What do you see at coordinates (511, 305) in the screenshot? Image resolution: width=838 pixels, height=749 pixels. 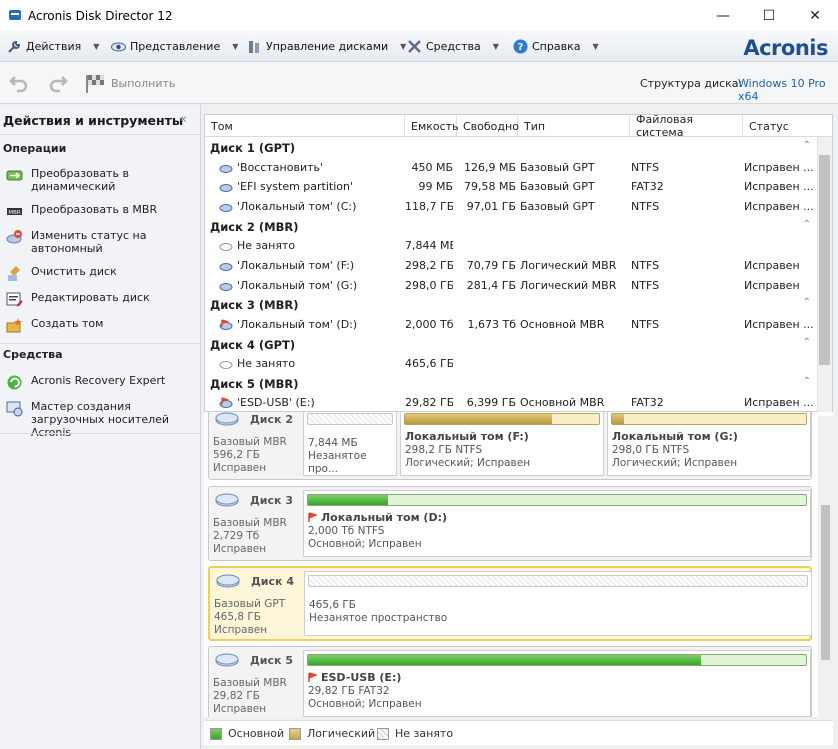 I see `table-group-row: Диск 3 (MBR) ⌃` at bounding box center [511, 305].